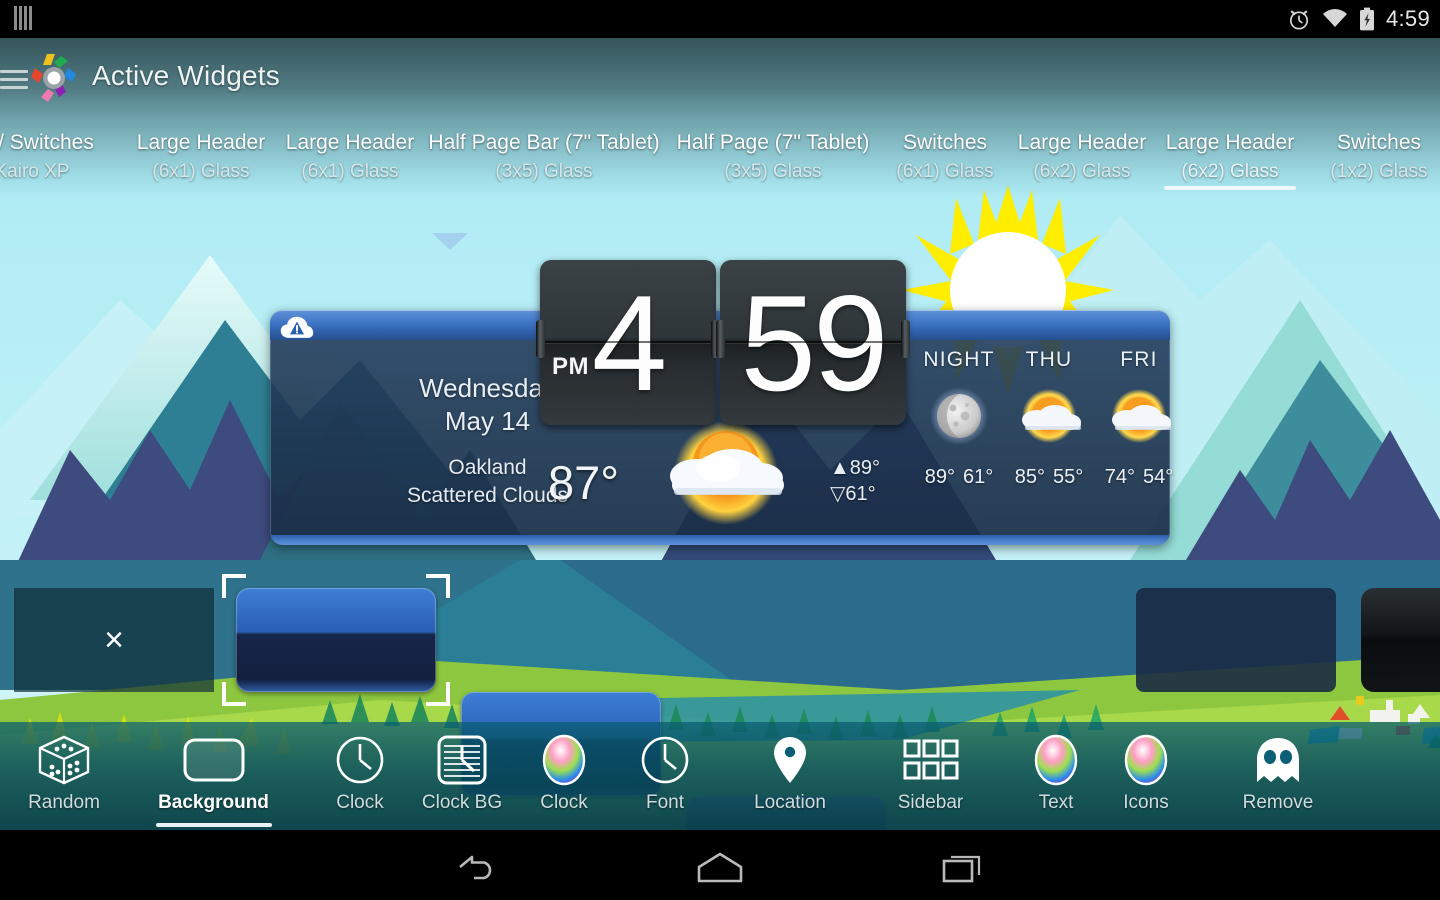 Image resolution: width=1440 pixels, height=900 pixels. Describe the element at coordinates (360, 760) in the screenshot. I see `clock-icon` at that location.